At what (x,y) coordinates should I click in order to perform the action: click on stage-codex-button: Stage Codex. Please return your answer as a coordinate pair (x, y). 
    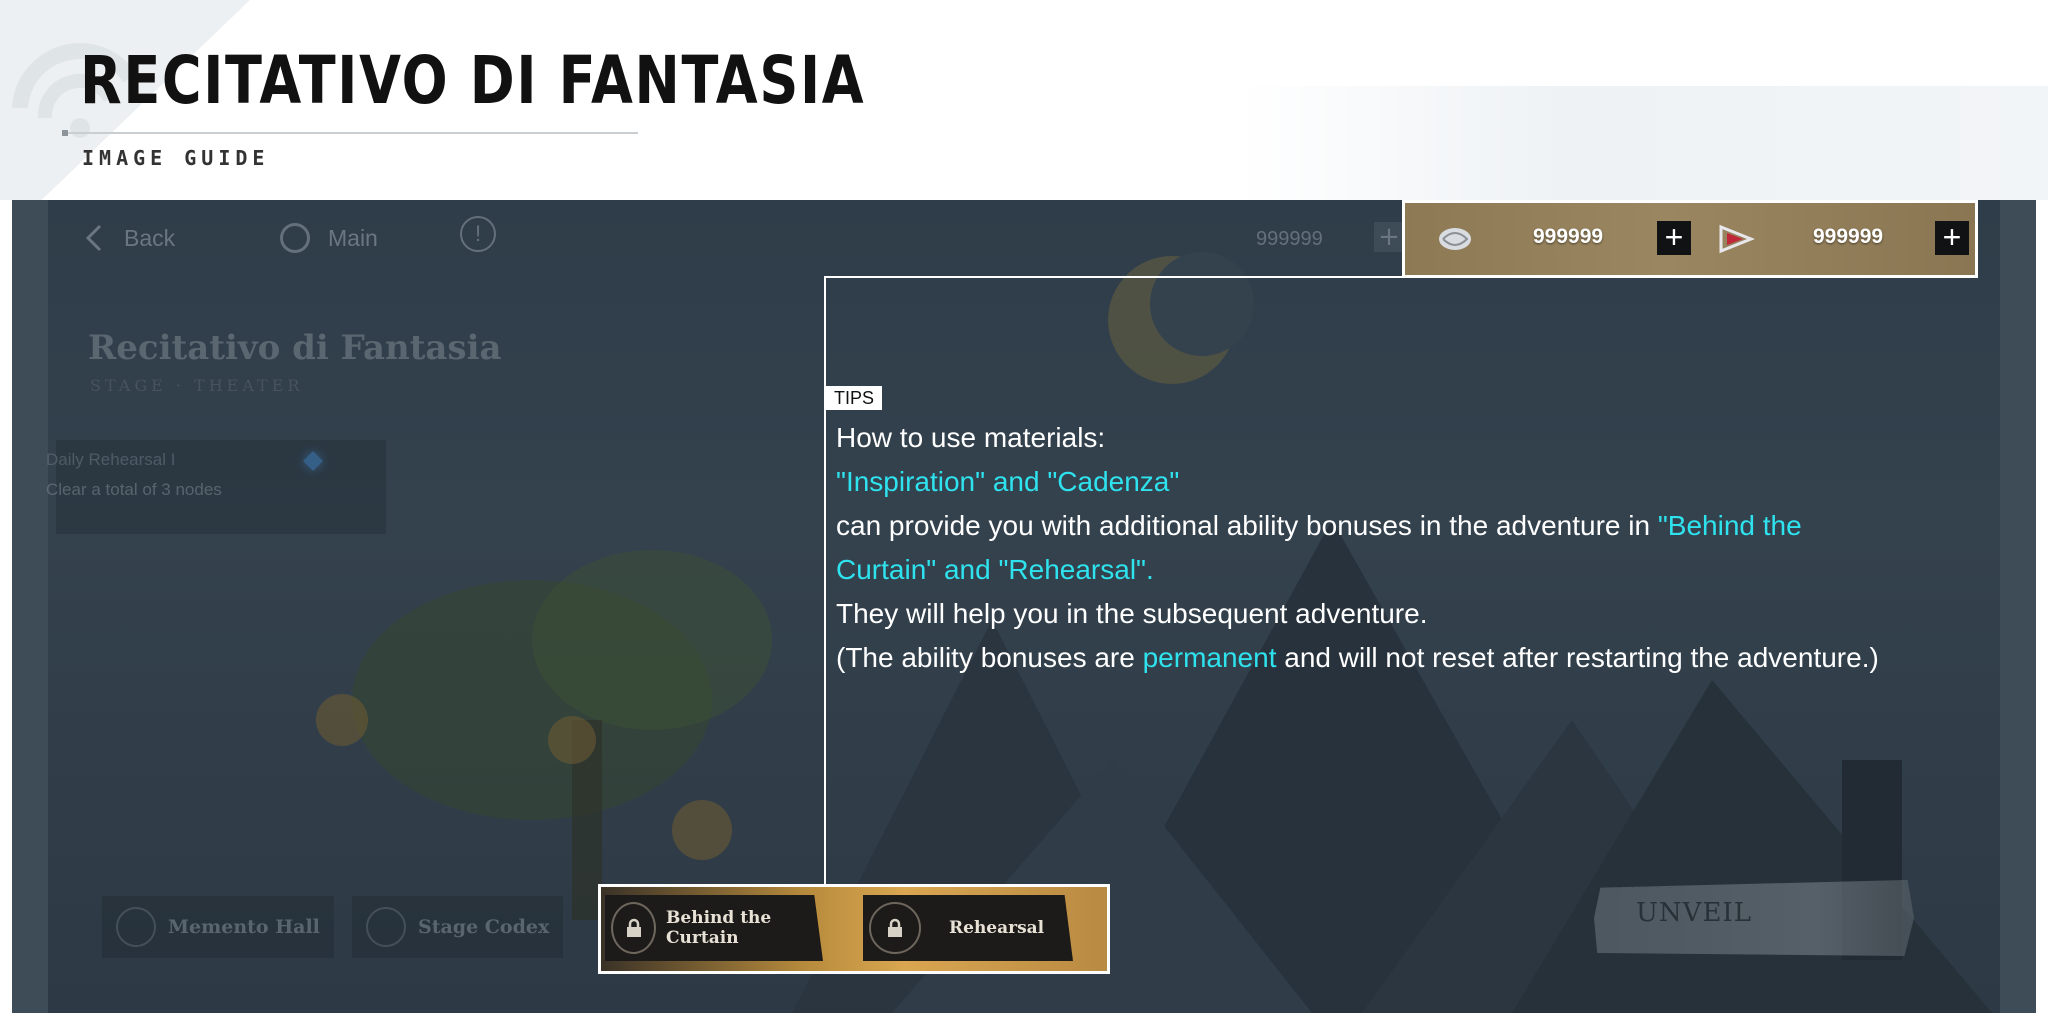
    Looking at the image, I should click on (458, 927).